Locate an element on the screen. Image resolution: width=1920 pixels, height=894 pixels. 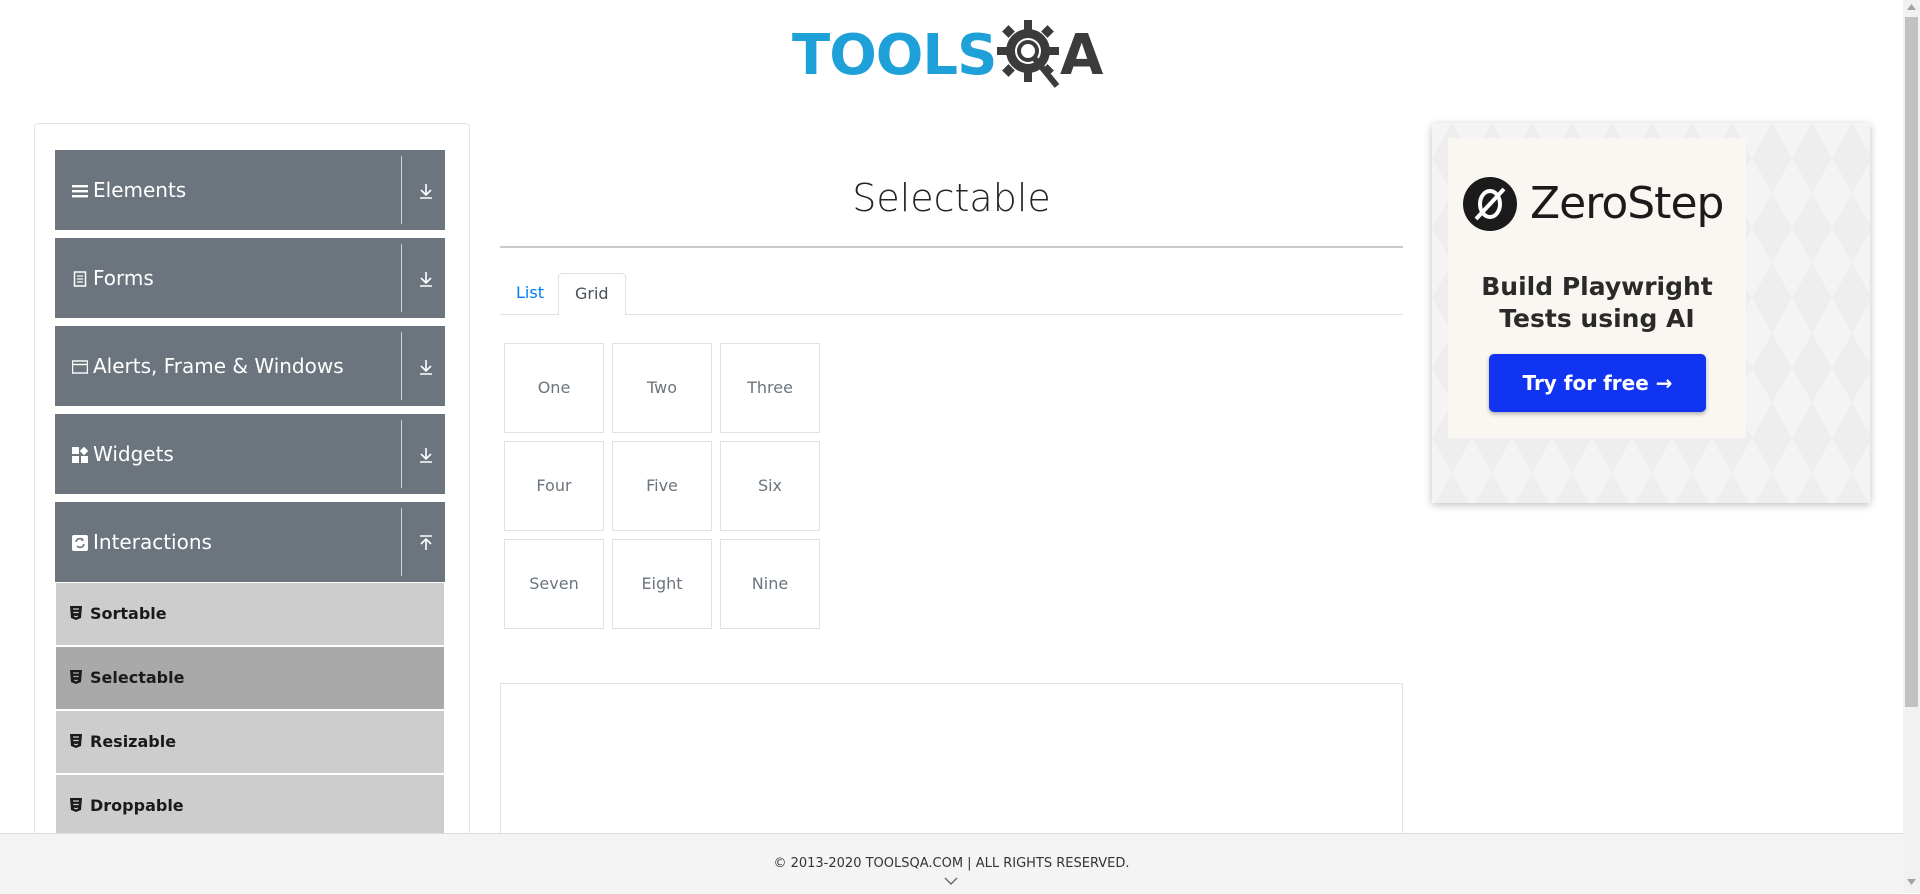
logo-text-tools: TOOLS is located at coordinates (894, 55).